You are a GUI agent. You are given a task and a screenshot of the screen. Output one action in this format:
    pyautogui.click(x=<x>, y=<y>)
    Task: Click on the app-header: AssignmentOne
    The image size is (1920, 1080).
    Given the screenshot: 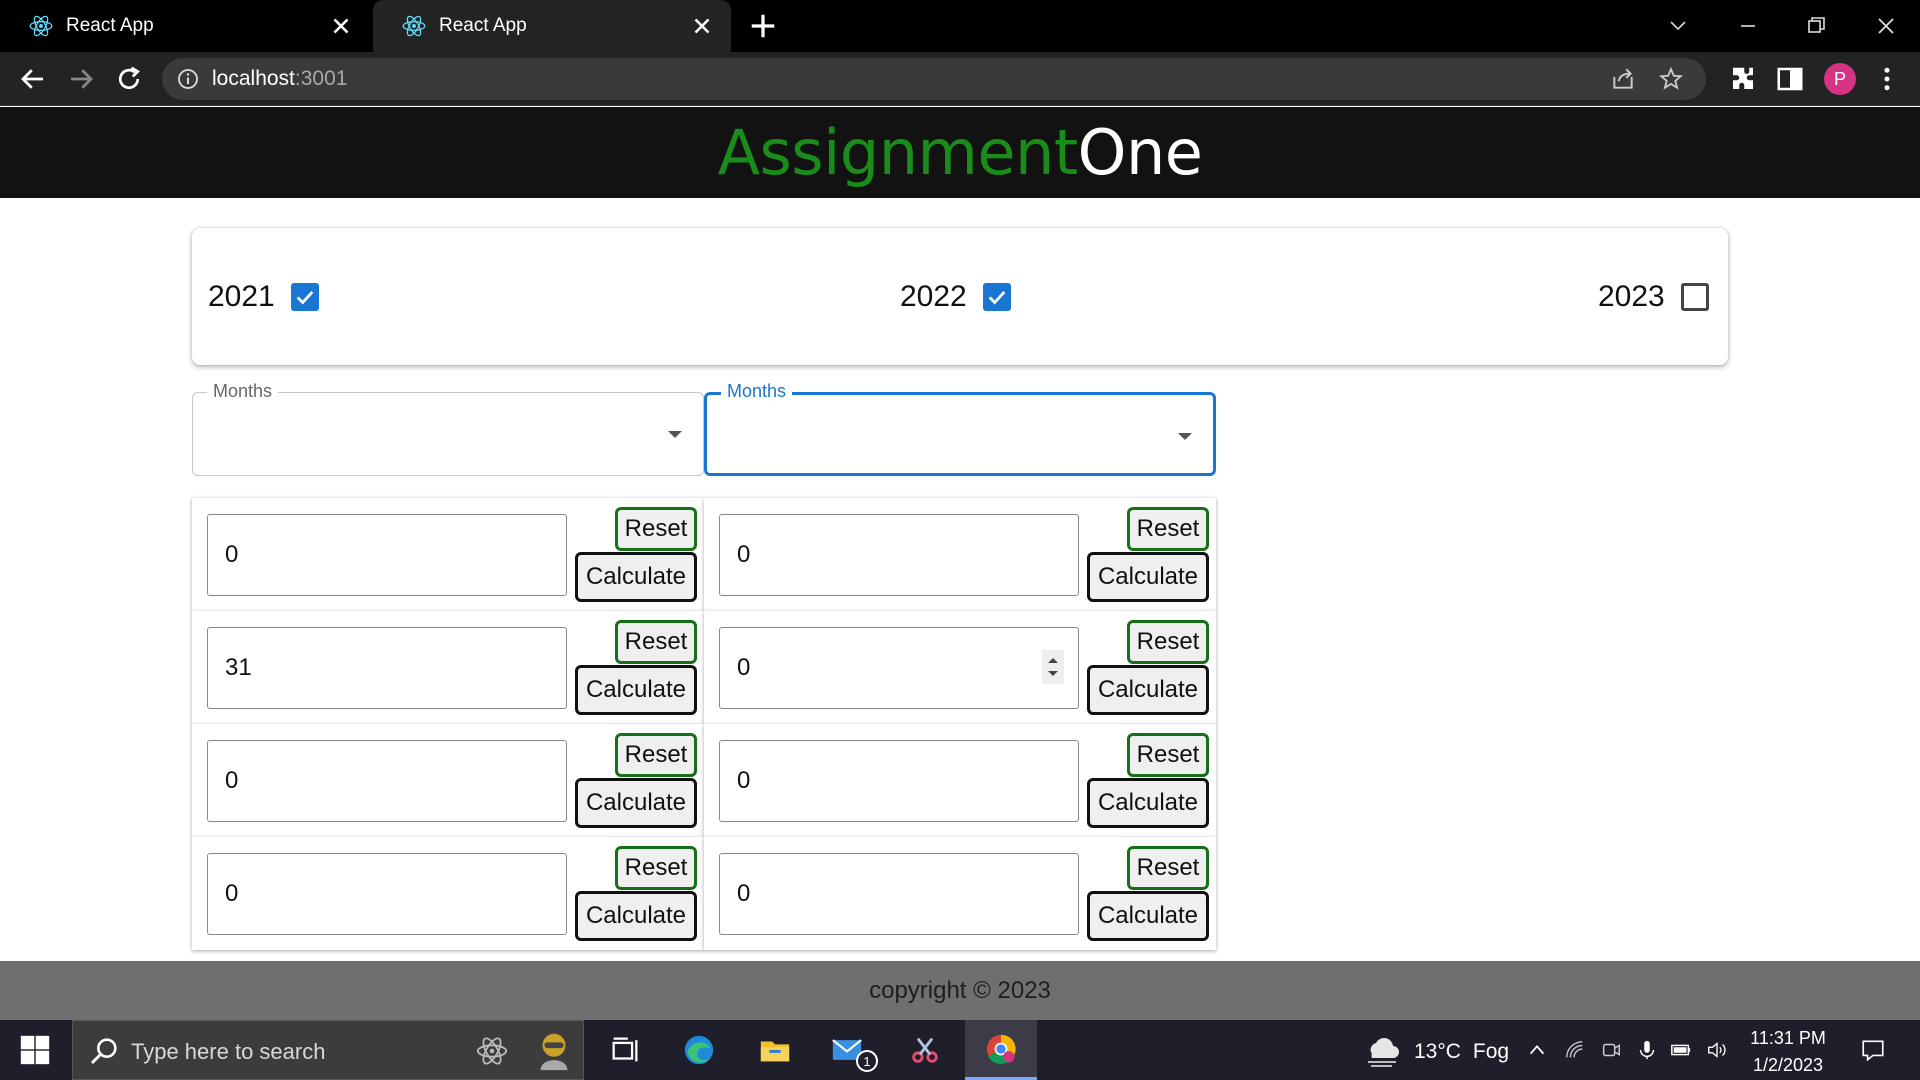 What is the action you would take?
    pyautogui.click(x=960, y=152)
    